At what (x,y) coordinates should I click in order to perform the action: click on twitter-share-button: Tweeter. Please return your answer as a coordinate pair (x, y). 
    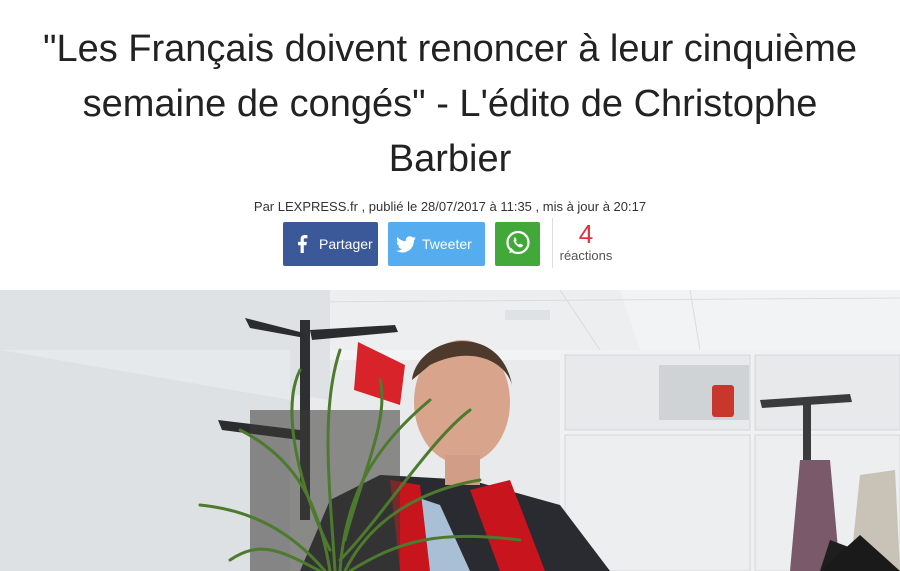
    Looking at the image, I should click on (436, 244).